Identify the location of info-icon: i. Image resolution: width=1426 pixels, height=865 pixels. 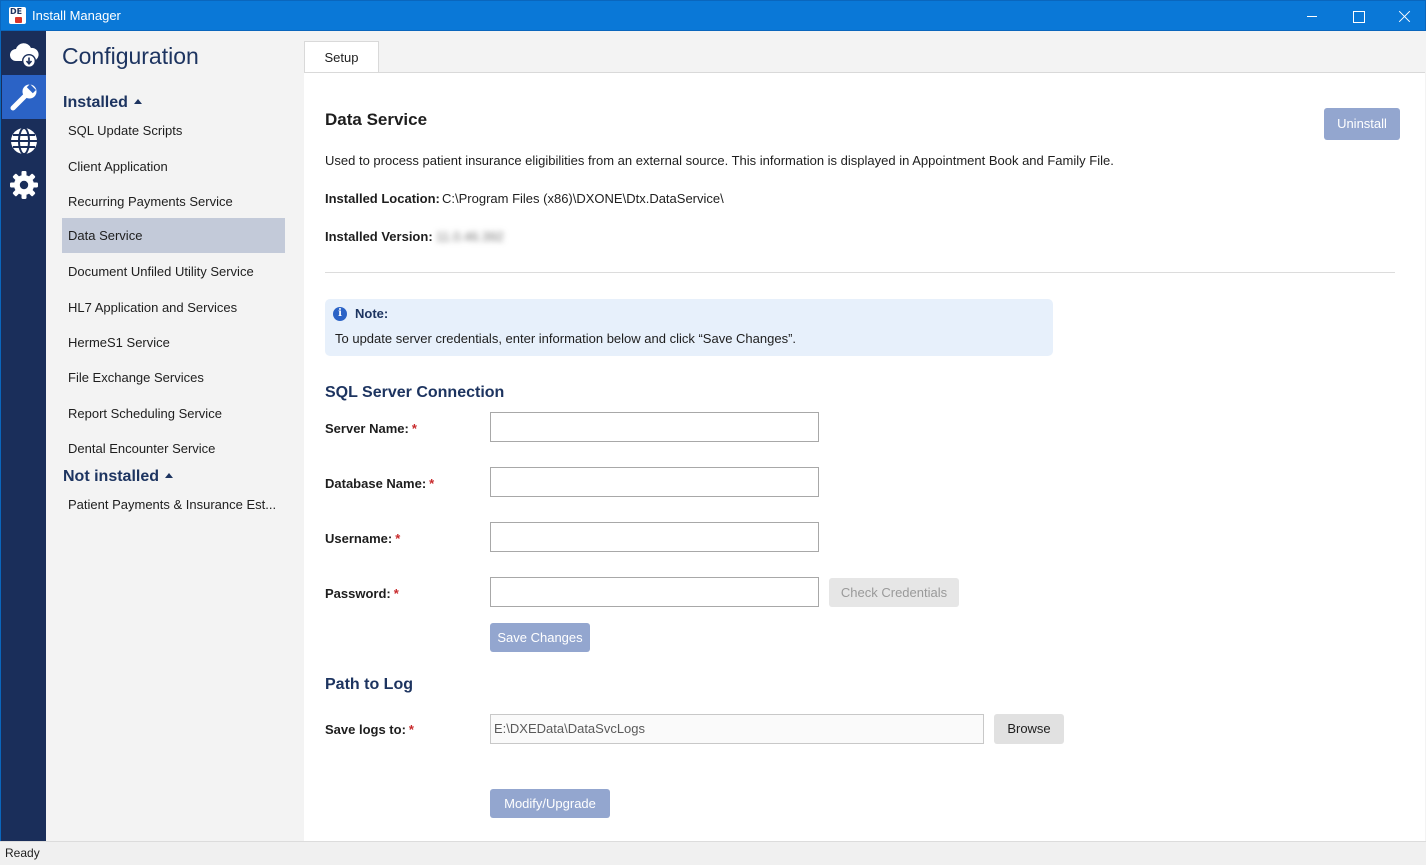
(340, 314).